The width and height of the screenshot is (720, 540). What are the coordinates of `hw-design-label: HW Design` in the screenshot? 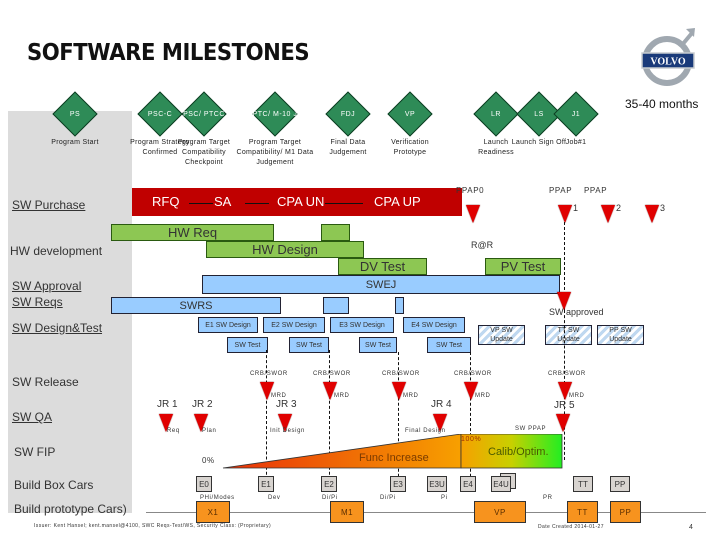 It's located at (285, 249).